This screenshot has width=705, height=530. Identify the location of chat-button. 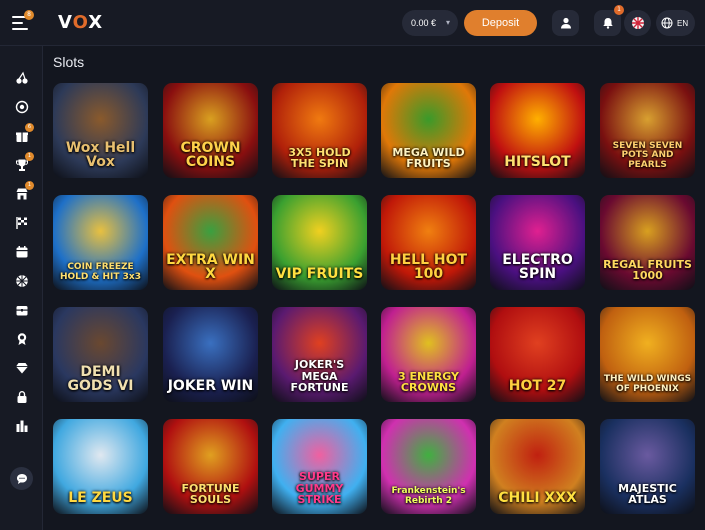
(21, 478).